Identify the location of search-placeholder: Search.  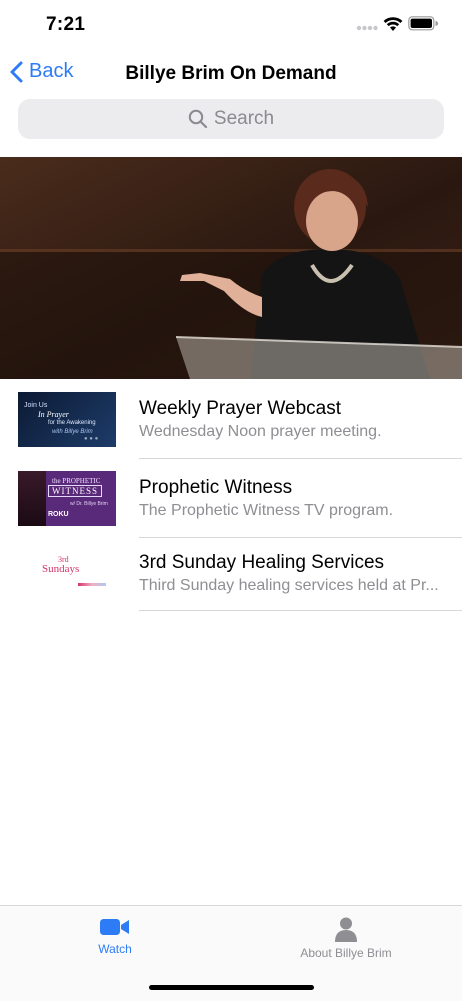
(244, 118).